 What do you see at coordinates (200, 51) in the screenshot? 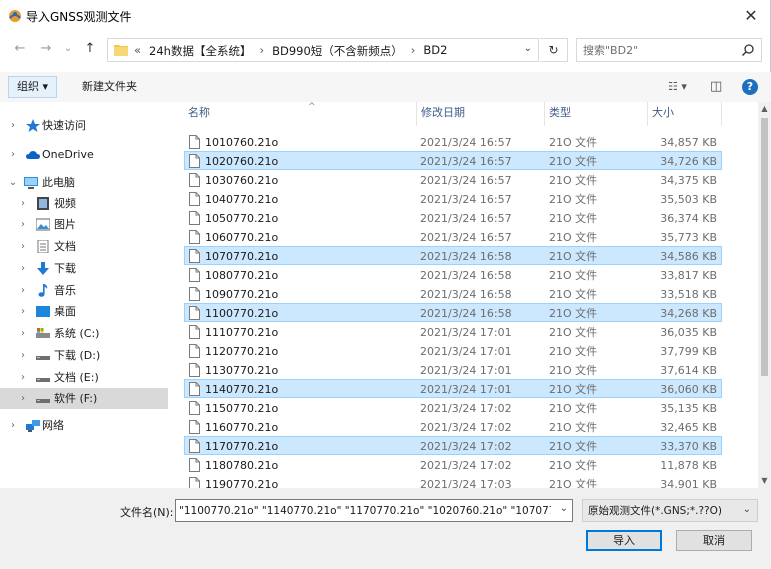
I see `breadcrumb-item: 24h数据【全系统】` at bounding box center [200, 51].